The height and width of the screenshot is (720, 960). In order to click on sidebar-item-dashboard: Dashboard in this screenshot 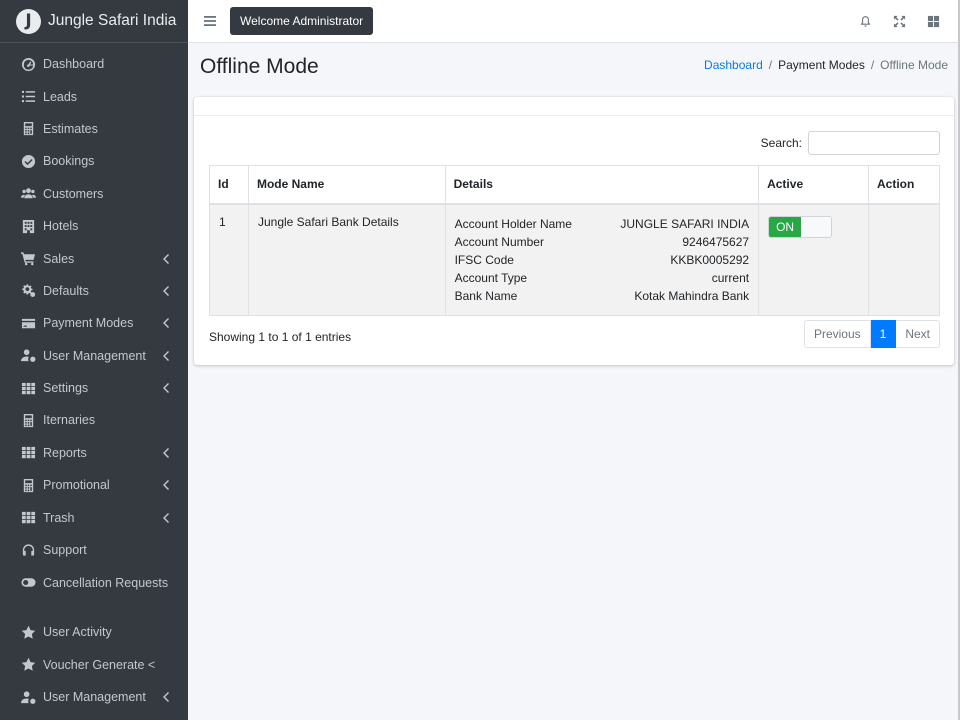, I will do `click(94, 64)`.